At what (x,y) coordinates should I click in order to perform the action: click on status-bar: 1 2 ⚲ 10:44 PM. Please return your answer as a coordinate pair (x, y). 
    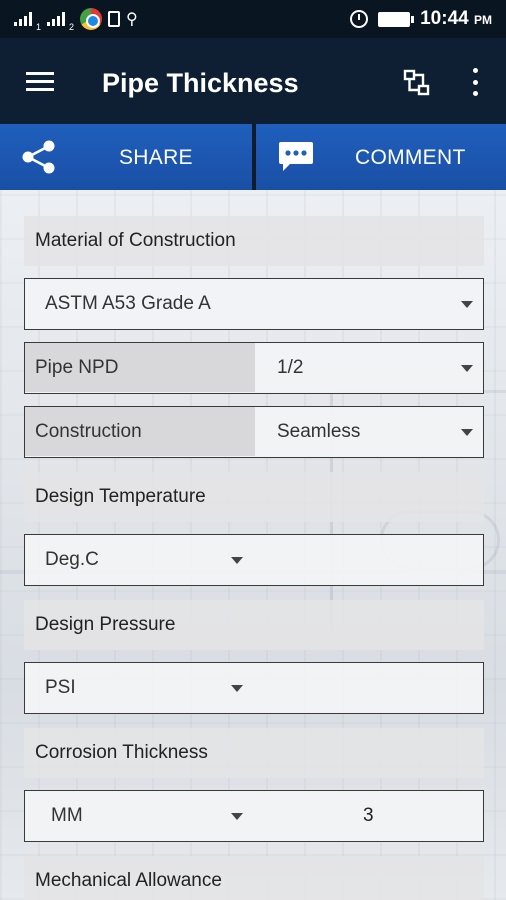
    Looking at the image, I should click on (253, 19).